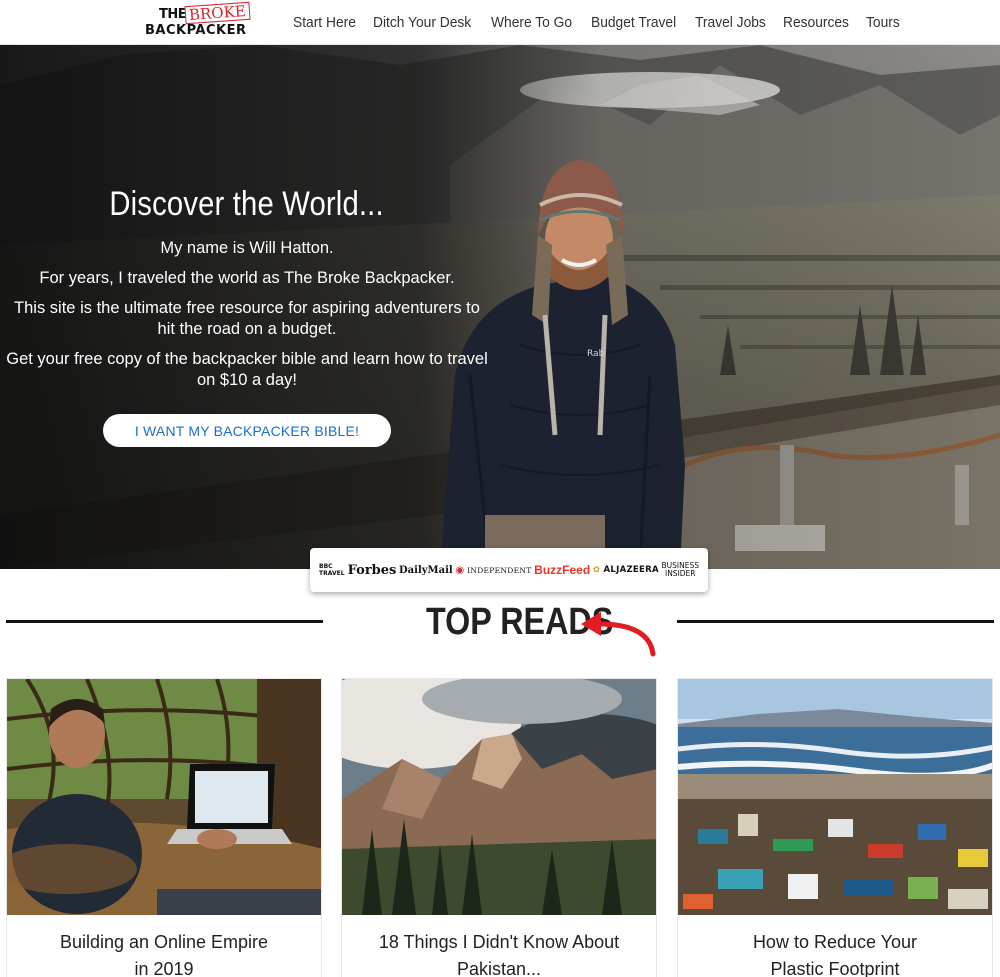  What do you see at coordinates (531, 22) in the screenshot?
I see `nav-where-to-go: Where To Go` at bounding box center [531, 22].